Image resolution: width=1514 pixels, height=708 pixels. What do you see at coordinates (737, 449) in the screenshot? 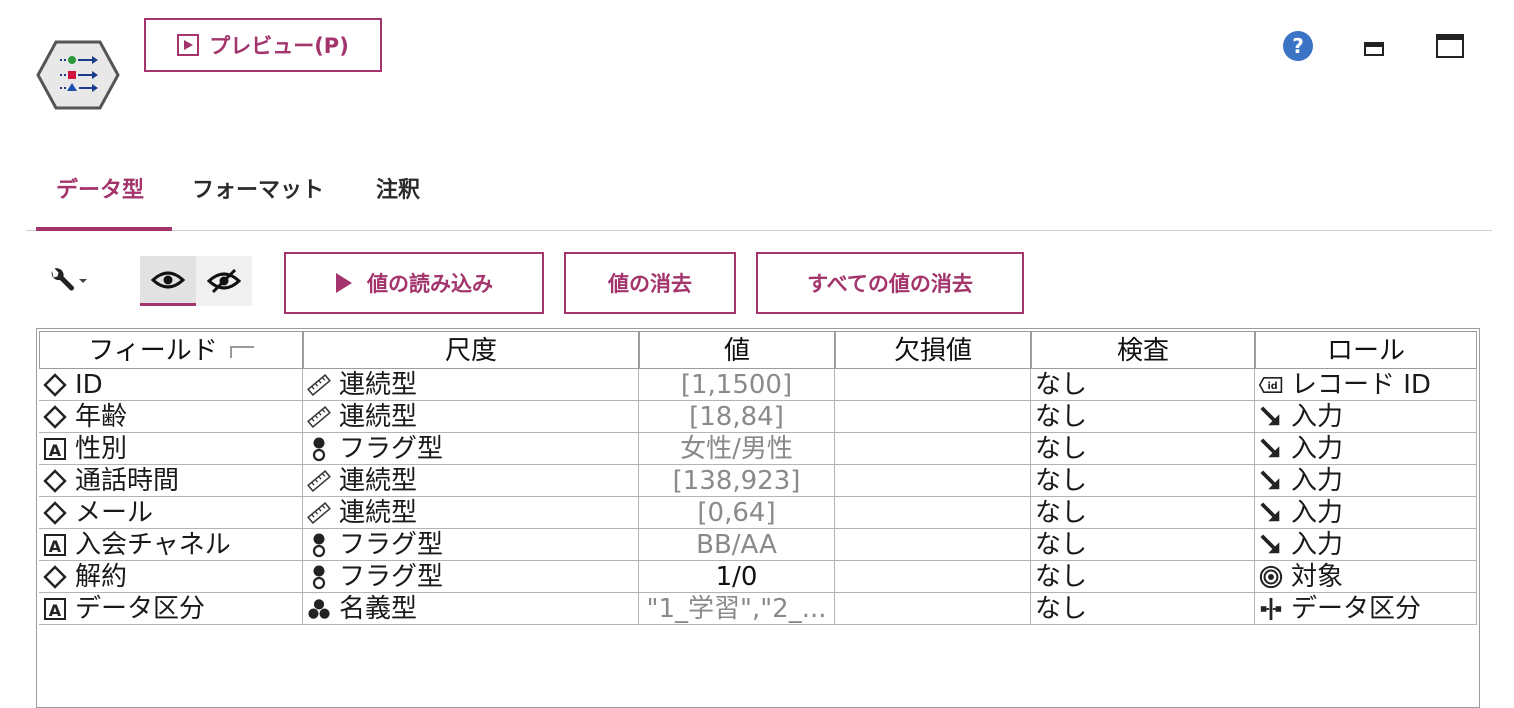
I see `cell-values: 女性/男性` at bounding box center [737, 449].